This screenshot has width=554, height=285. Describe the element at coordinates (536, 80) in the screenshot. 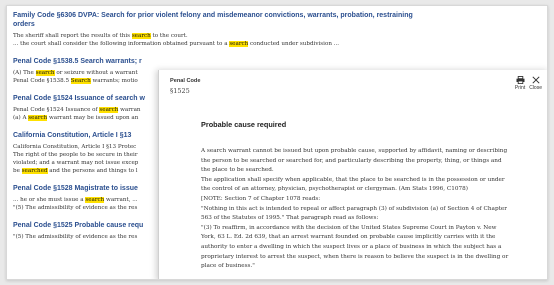

I see `close-icon` at that location.